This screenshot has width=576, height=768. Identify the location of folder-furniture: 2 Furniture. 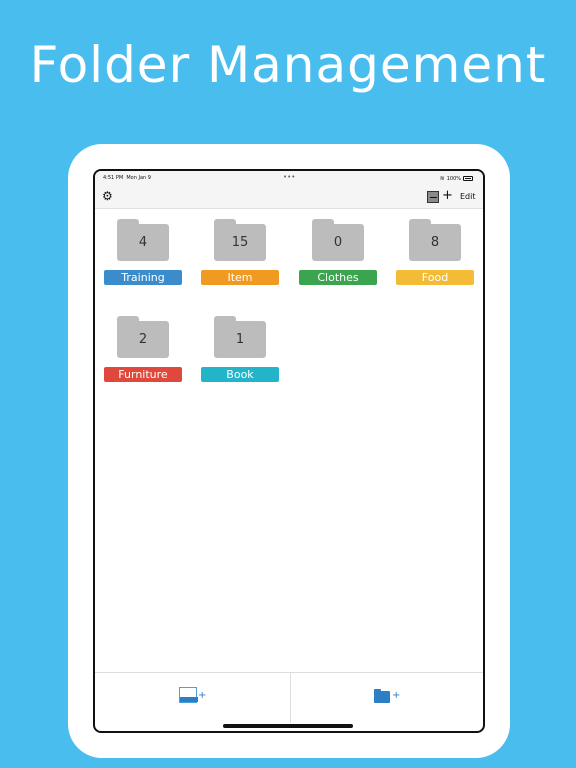
(143, 356).